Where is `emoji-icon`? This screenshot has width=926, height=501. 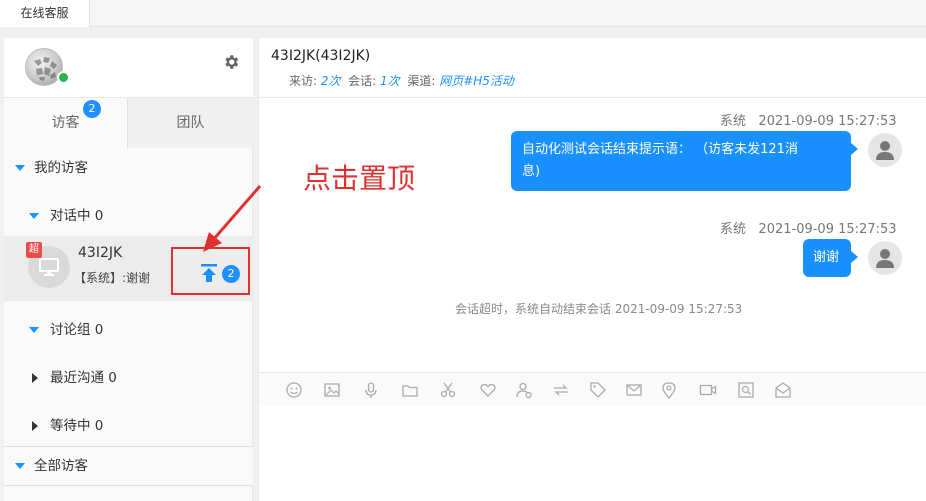
emoji-icon is located at coordinates (294, 390).